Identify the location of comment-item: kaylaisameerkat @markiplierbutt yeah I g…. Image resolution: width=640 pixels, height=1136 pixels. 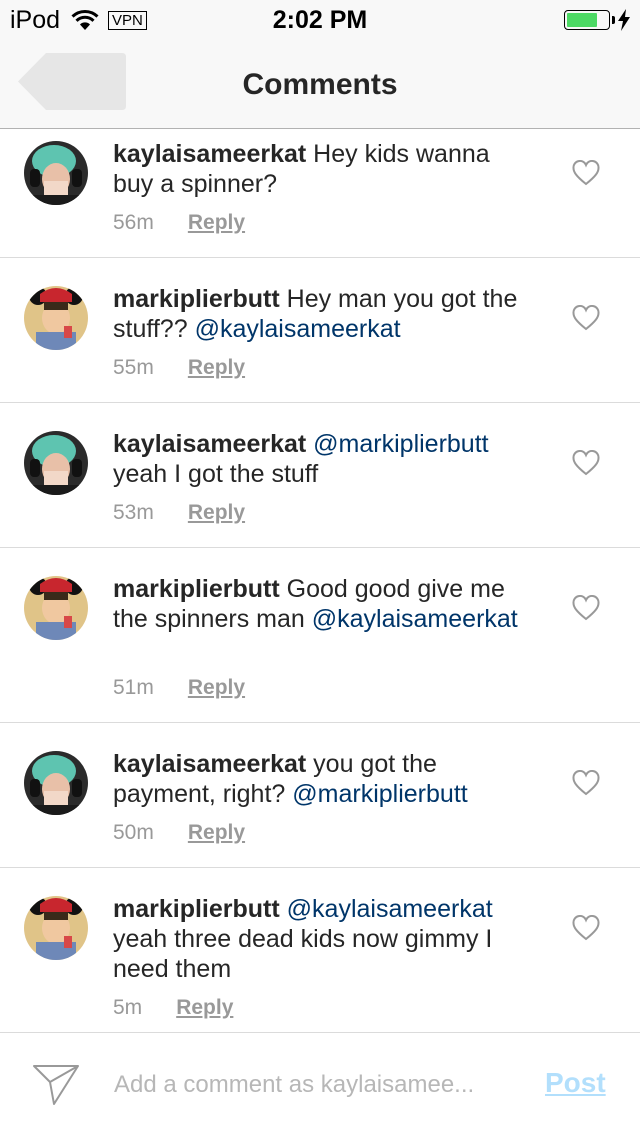
(320, 475).